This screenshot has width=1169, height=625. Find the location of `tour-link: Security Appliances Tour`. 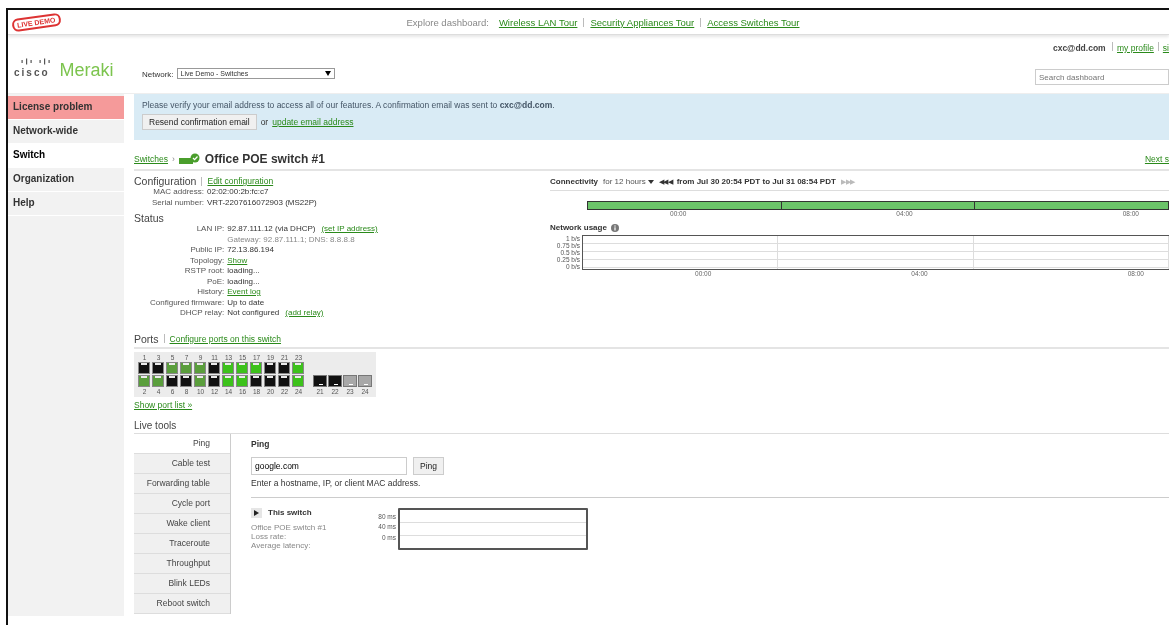

tour-link: Security Appliances Tour is located at coordinates (642, 22).